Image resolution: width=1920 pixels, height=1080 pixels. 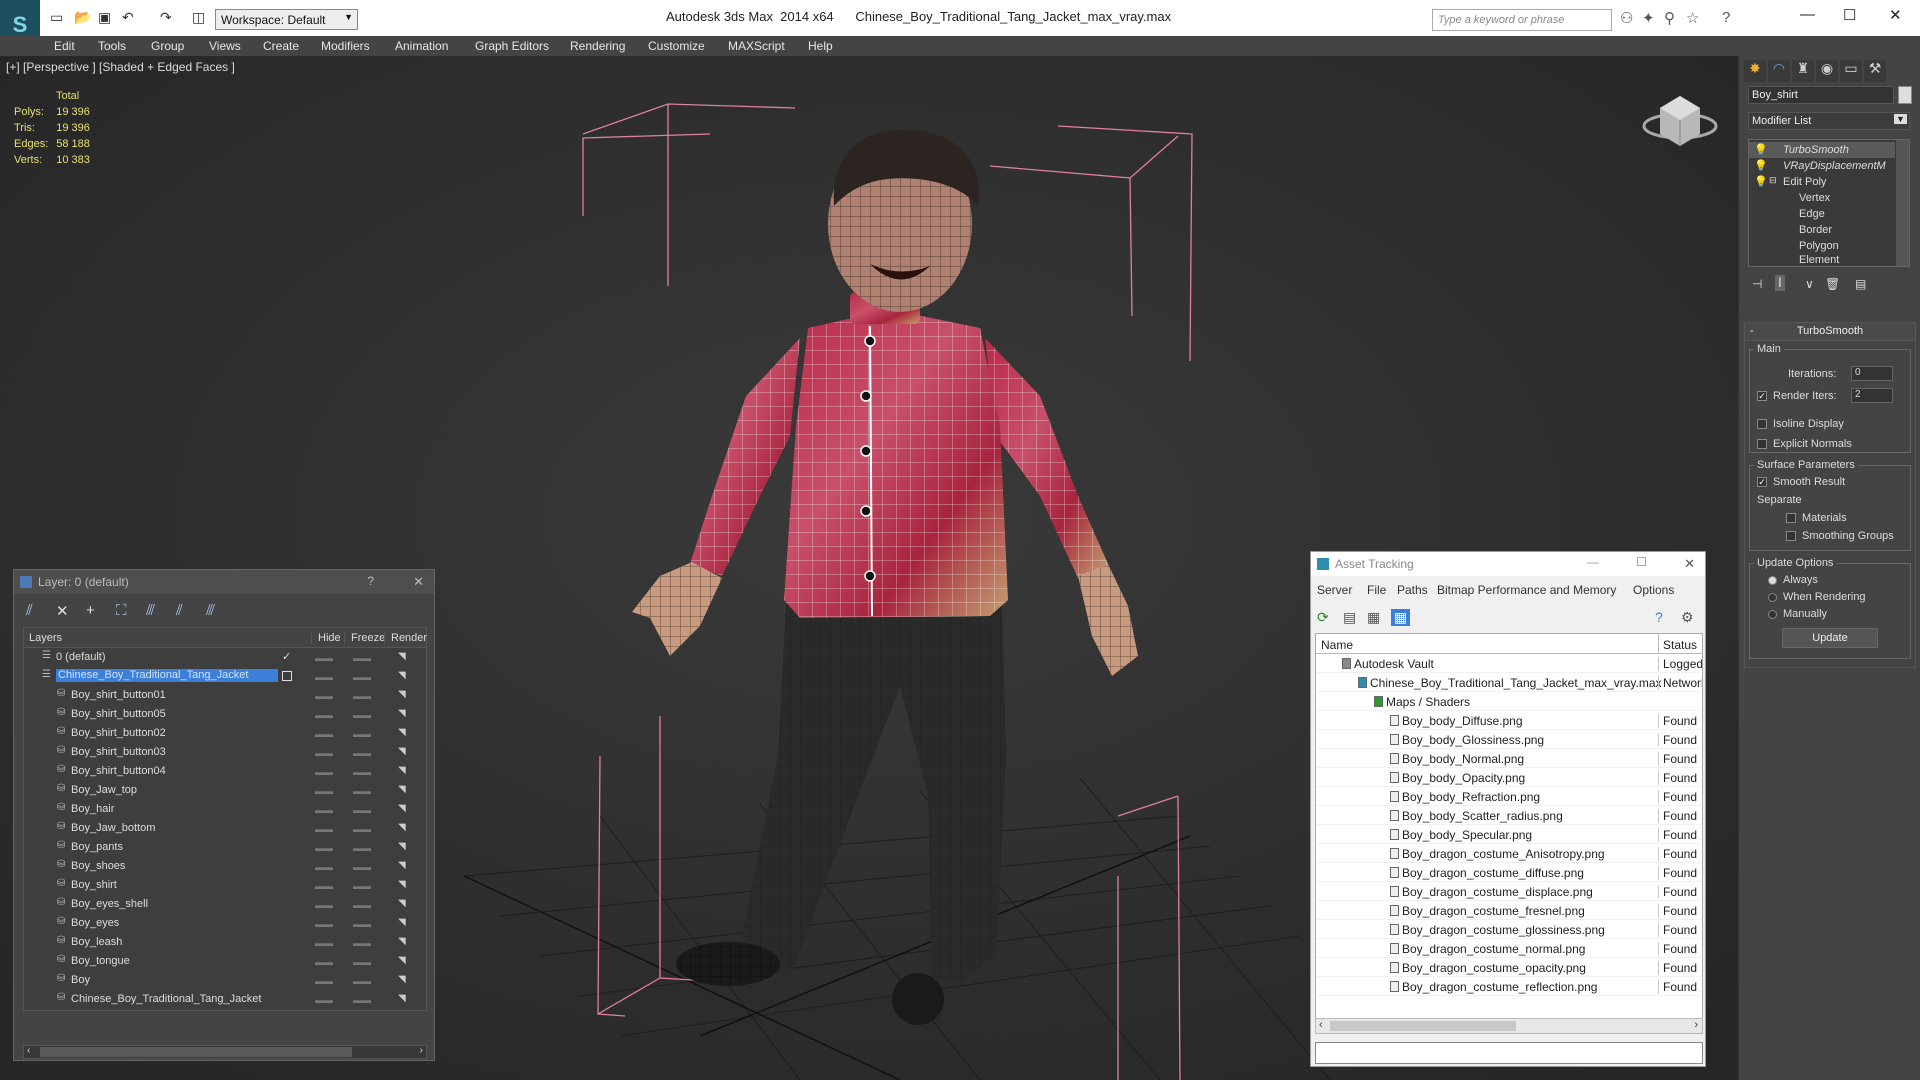 What do you see at coordinates (756, 46) in the screenshot?
I see `menu-maxscript: MAXScript` at bounding box center [756, 46].